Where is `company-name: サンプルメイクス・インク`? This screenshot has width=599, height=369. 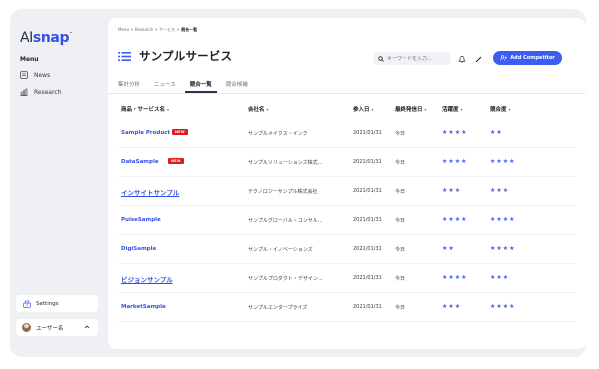
company-name: サンプルメイクス・インク is located at coordinates (278, 134).